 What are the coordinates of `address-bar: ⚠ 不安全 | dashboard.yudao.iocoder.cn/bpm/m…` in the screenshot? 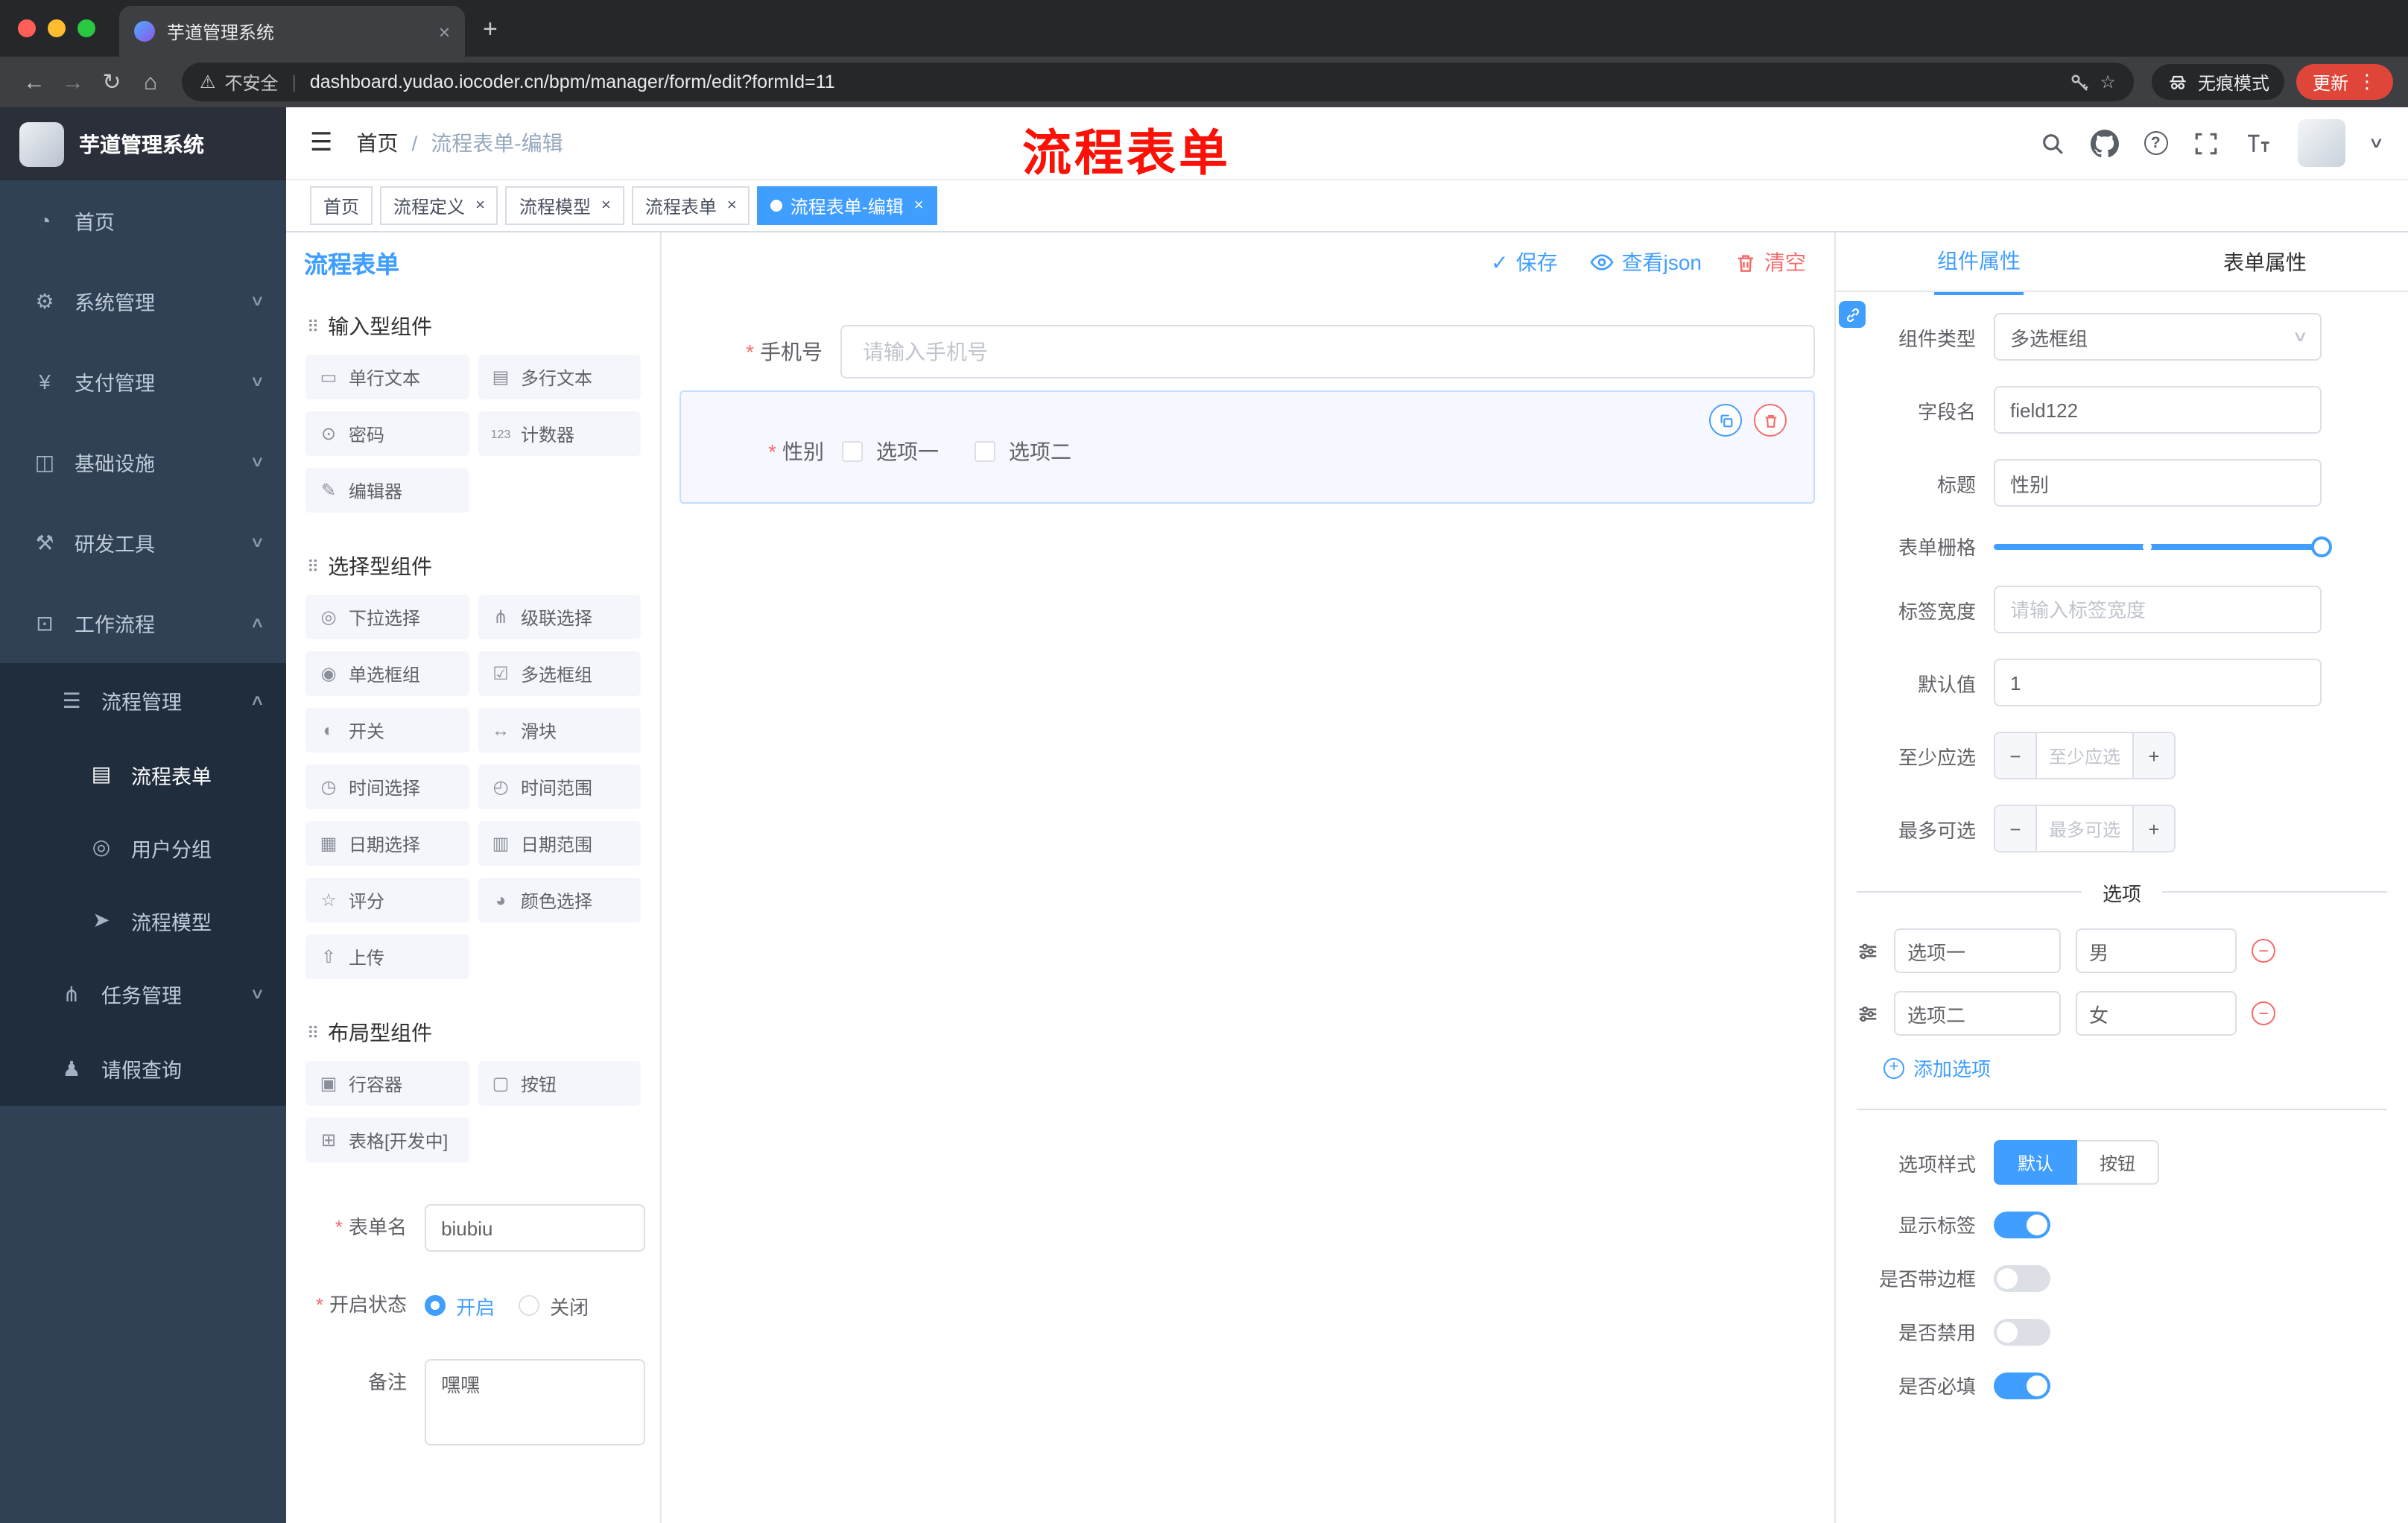 It's located at (1158, 82).